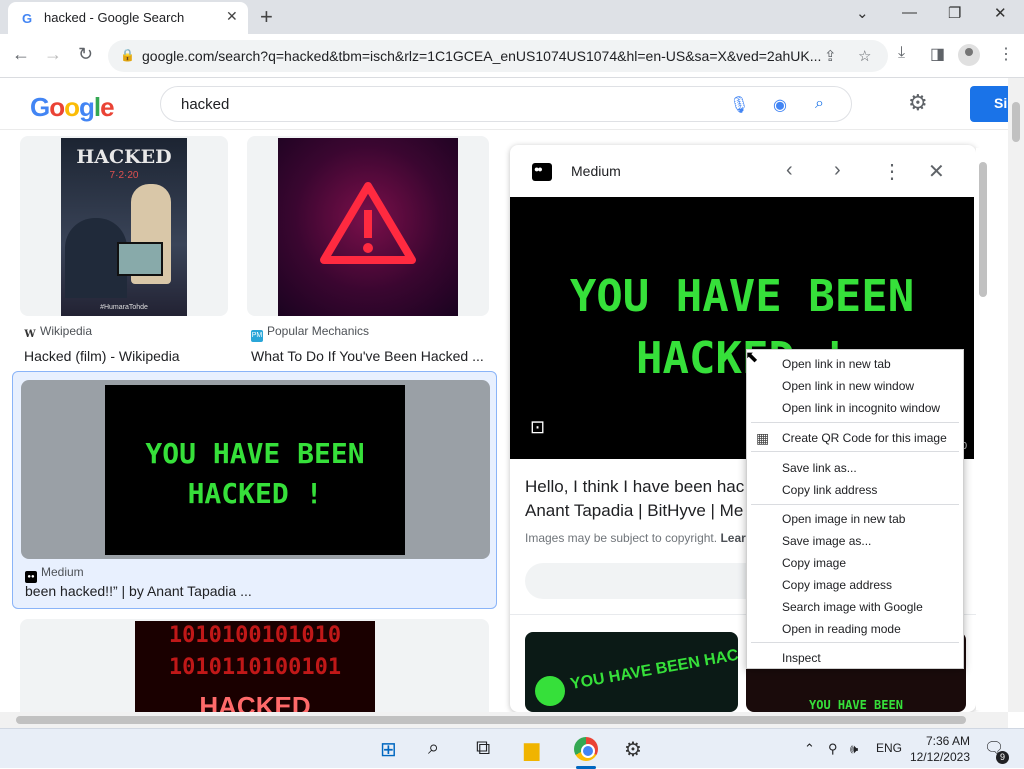 Image resolution: width=1024 pixels, height=769 pixels. I want to click on menu-search-image-google: Search image with Google, so click(852, 607).